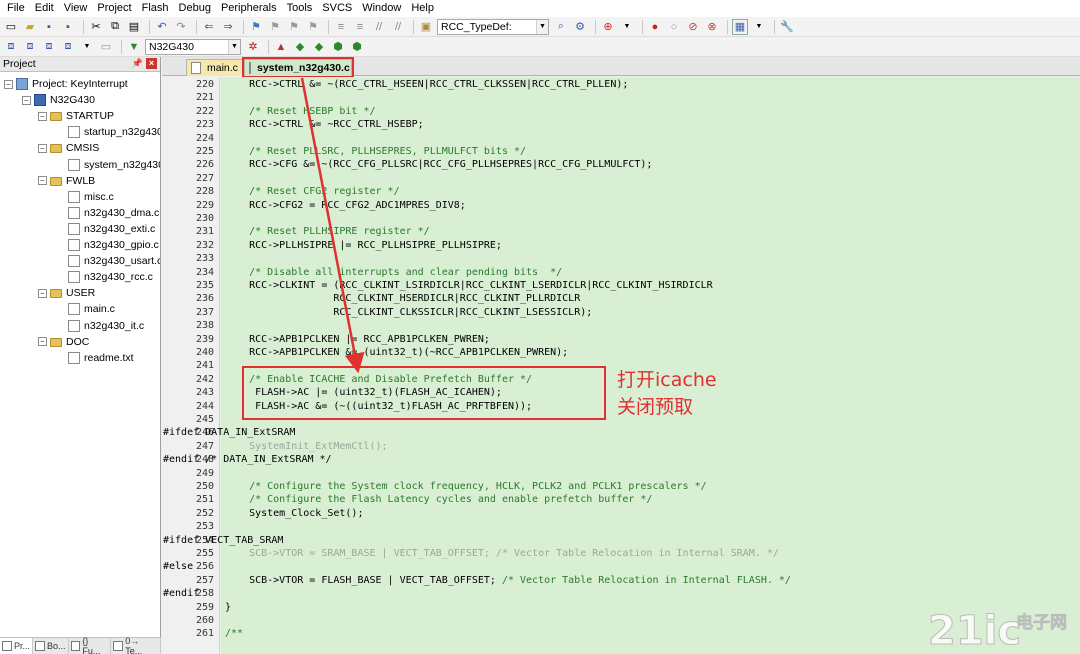  What do you see at coordinates (204, 500) in the screenshot?
I see `line-number: 251` at bounding box center [204, 500].